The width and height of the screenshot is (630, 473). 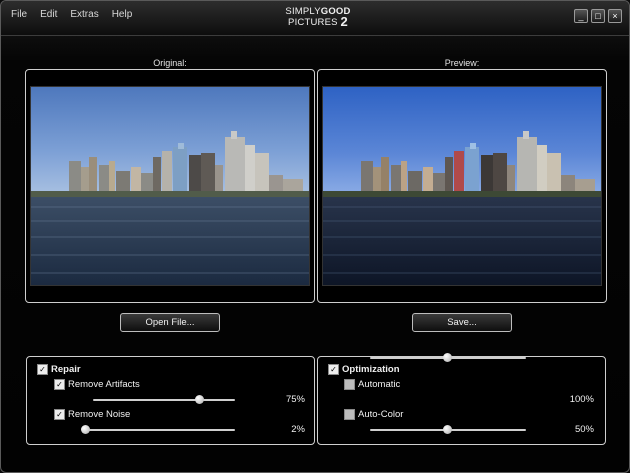 What do you see at coordinates (333, 369) in the screenshot?
I see `optimization-check-box: ✓` at bounding box center [333, 369].